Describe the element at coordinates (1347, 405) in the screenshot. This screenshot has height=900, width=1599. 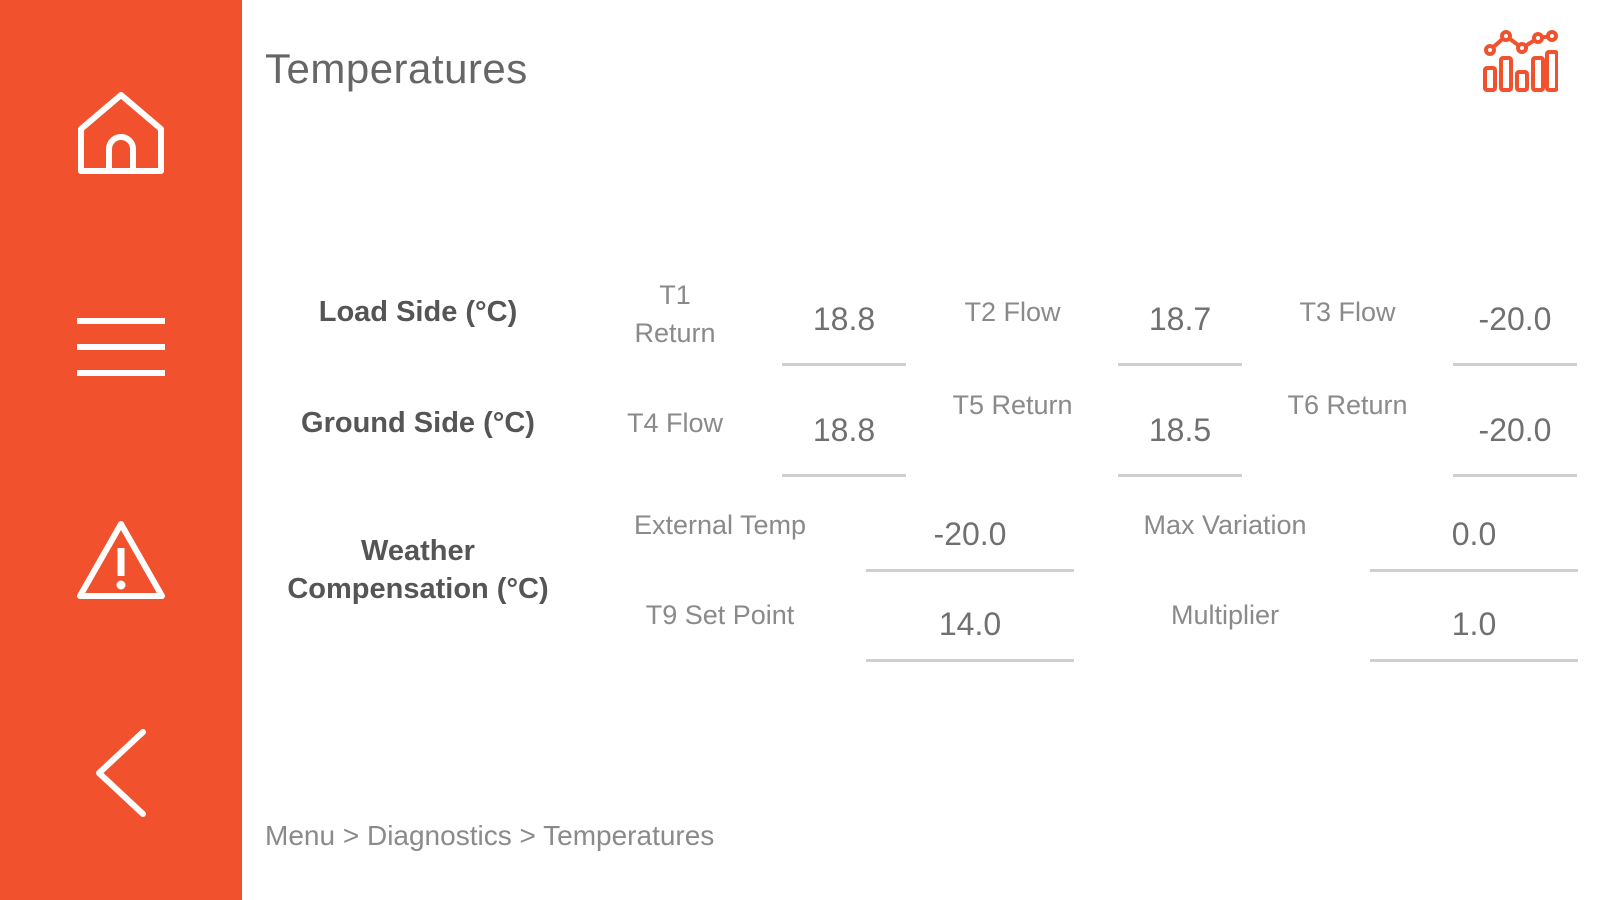
I see `t6-return-label: T6 Return` at that location.